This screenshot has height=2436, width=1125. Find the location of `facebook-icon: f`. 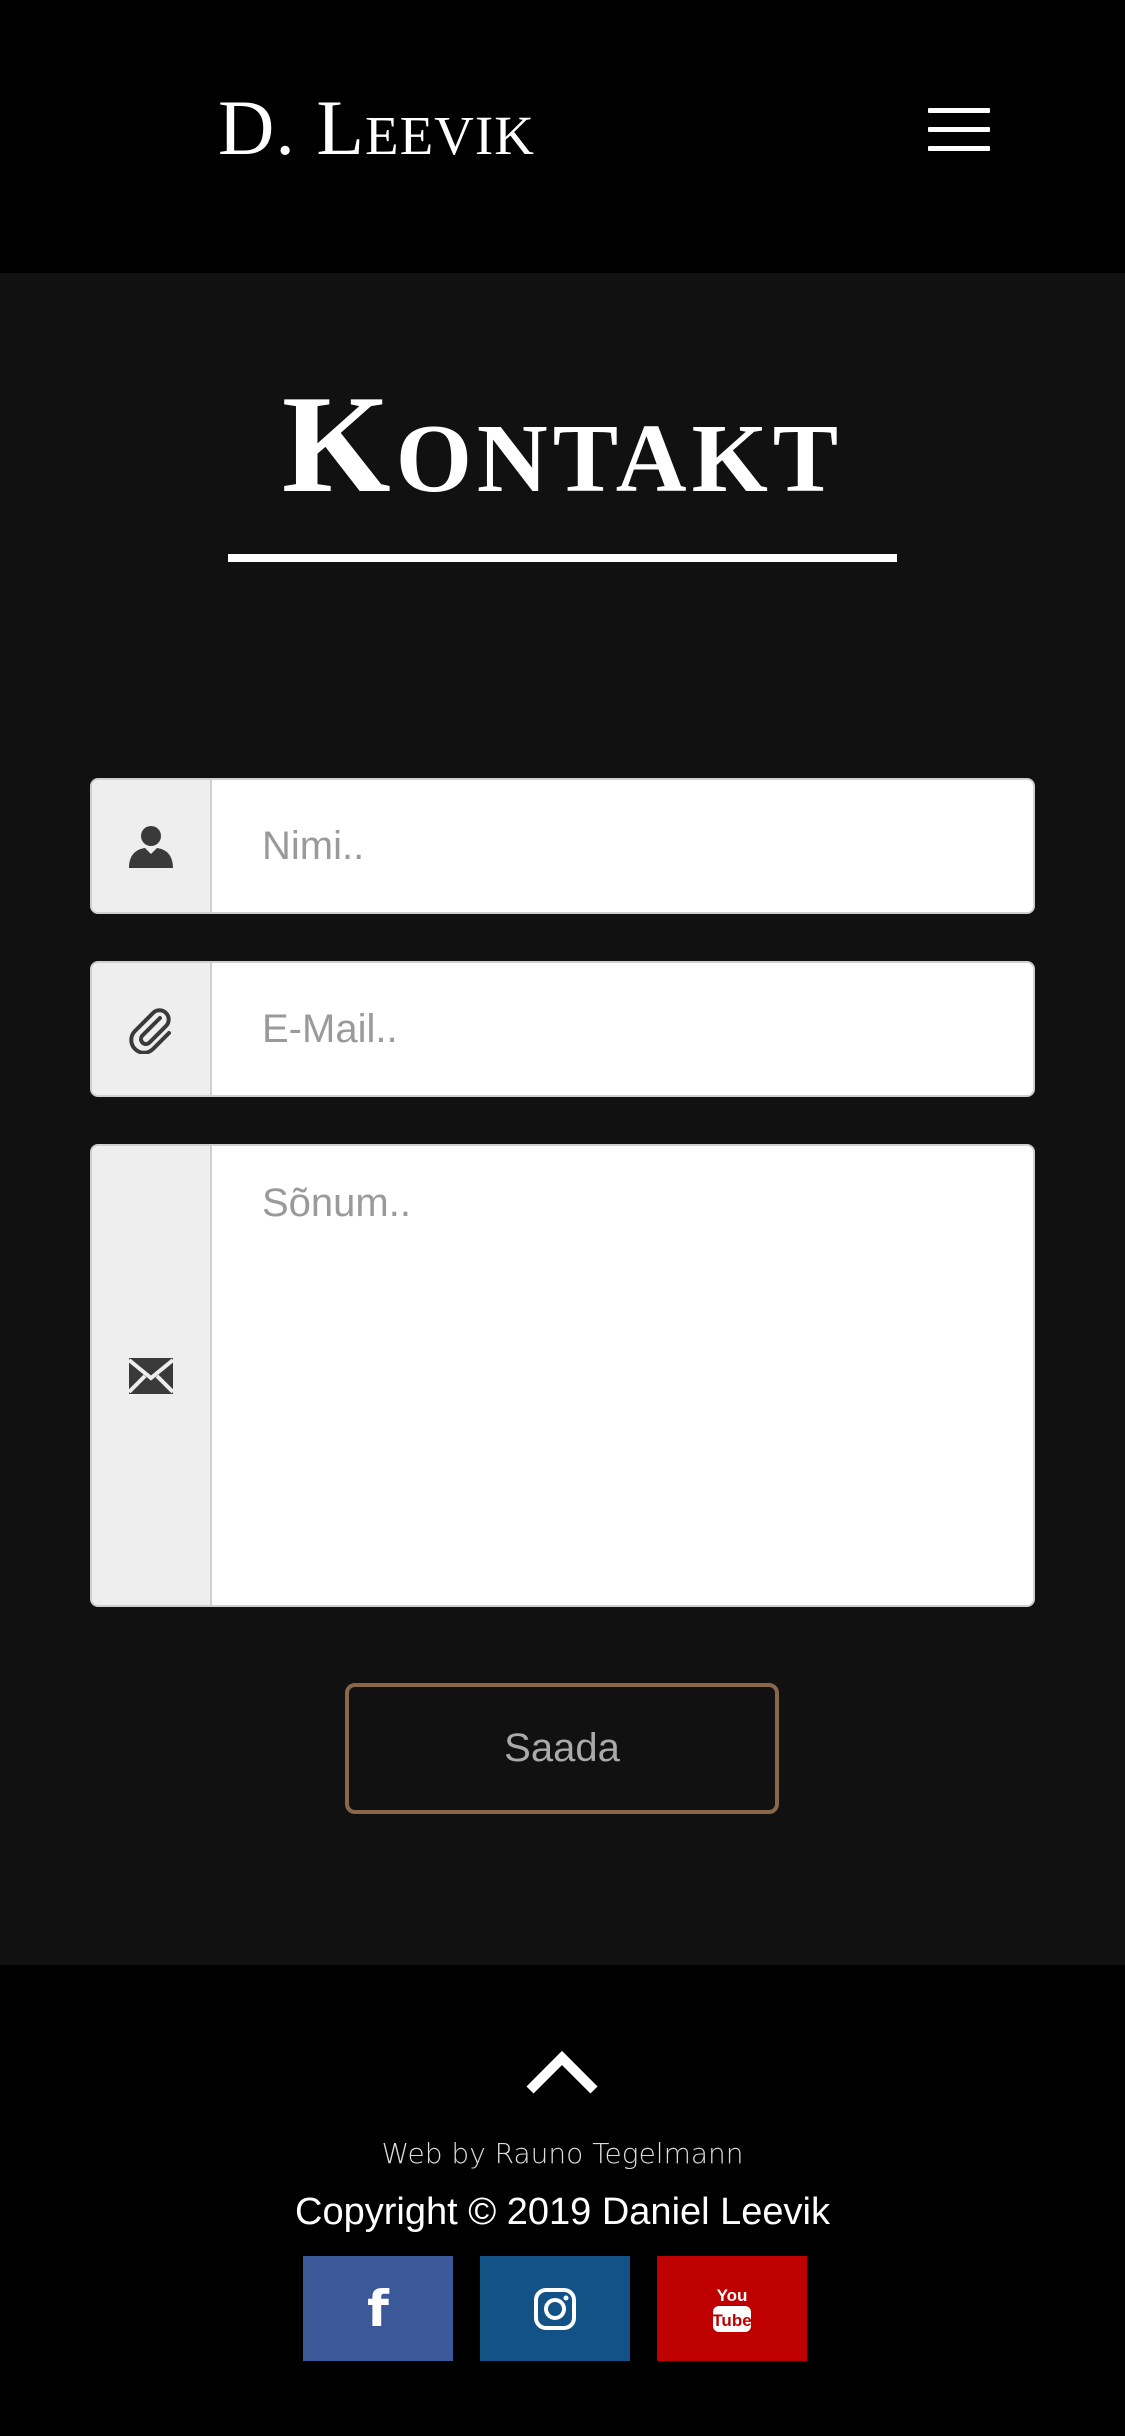

facebook-icon: f is located at coordinates (378, 2308).